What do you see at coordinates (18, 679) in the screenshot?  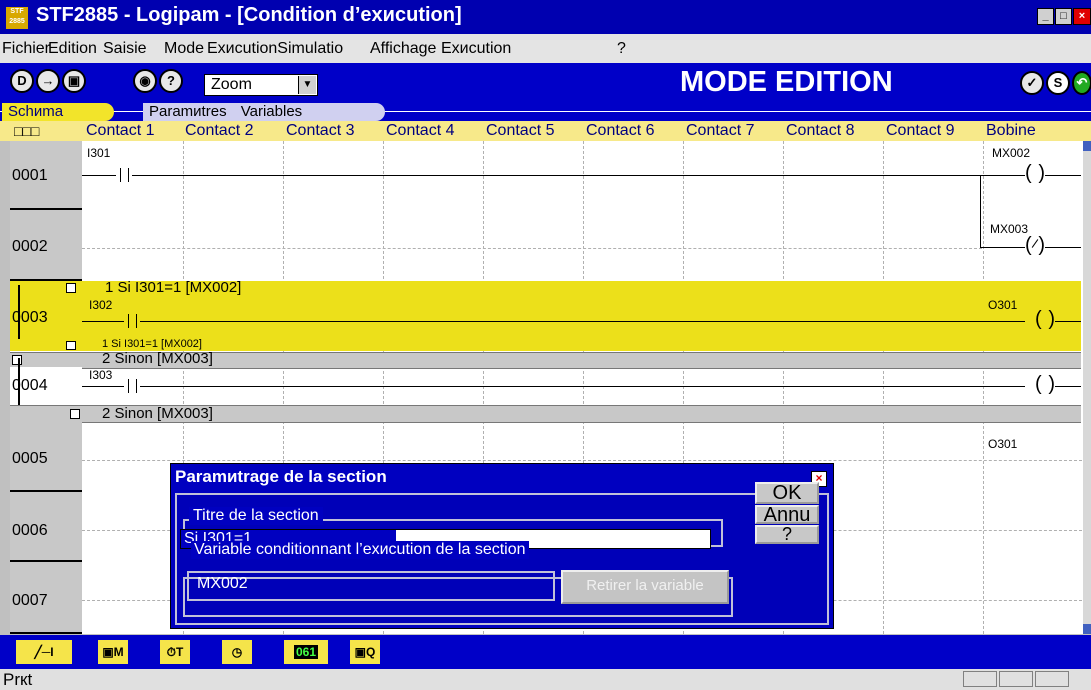 I see `status-text: Prкt` at bounding box center [18, 679].